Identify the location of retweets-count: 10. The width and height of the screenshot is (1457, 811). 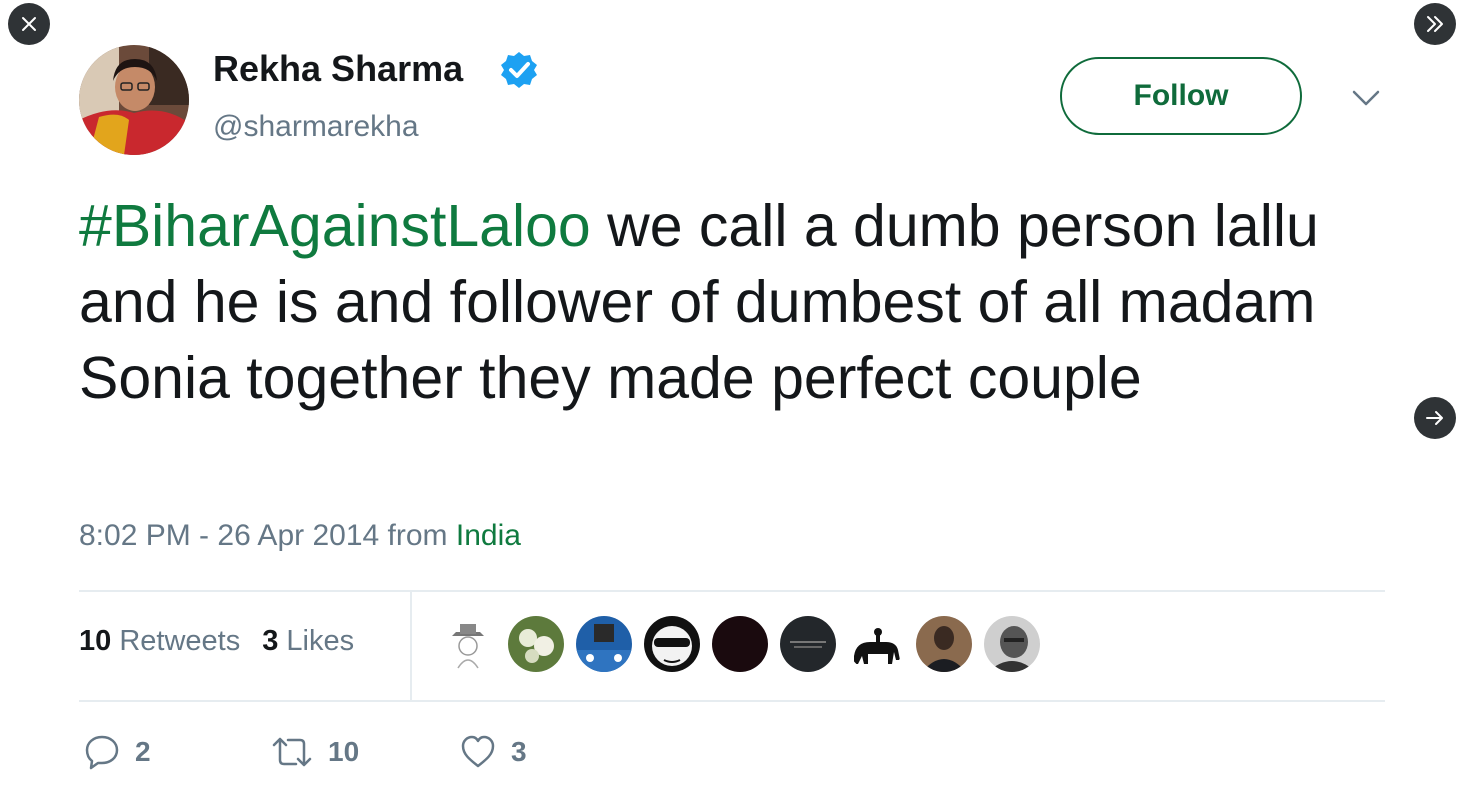
(95, 641).